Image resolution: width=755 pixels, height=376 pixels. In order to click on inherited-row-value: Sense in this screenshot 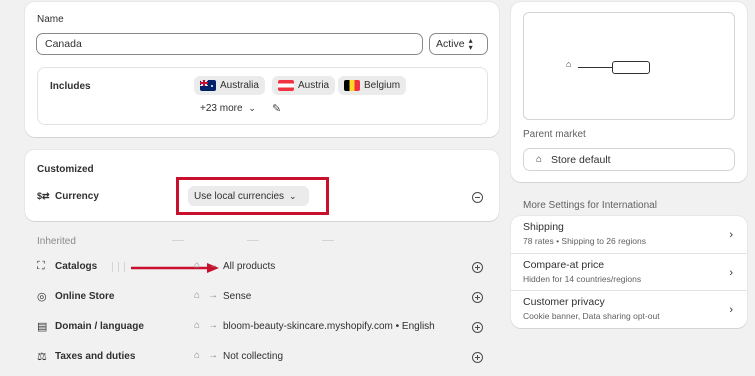, I will do `click(237, 296)`.